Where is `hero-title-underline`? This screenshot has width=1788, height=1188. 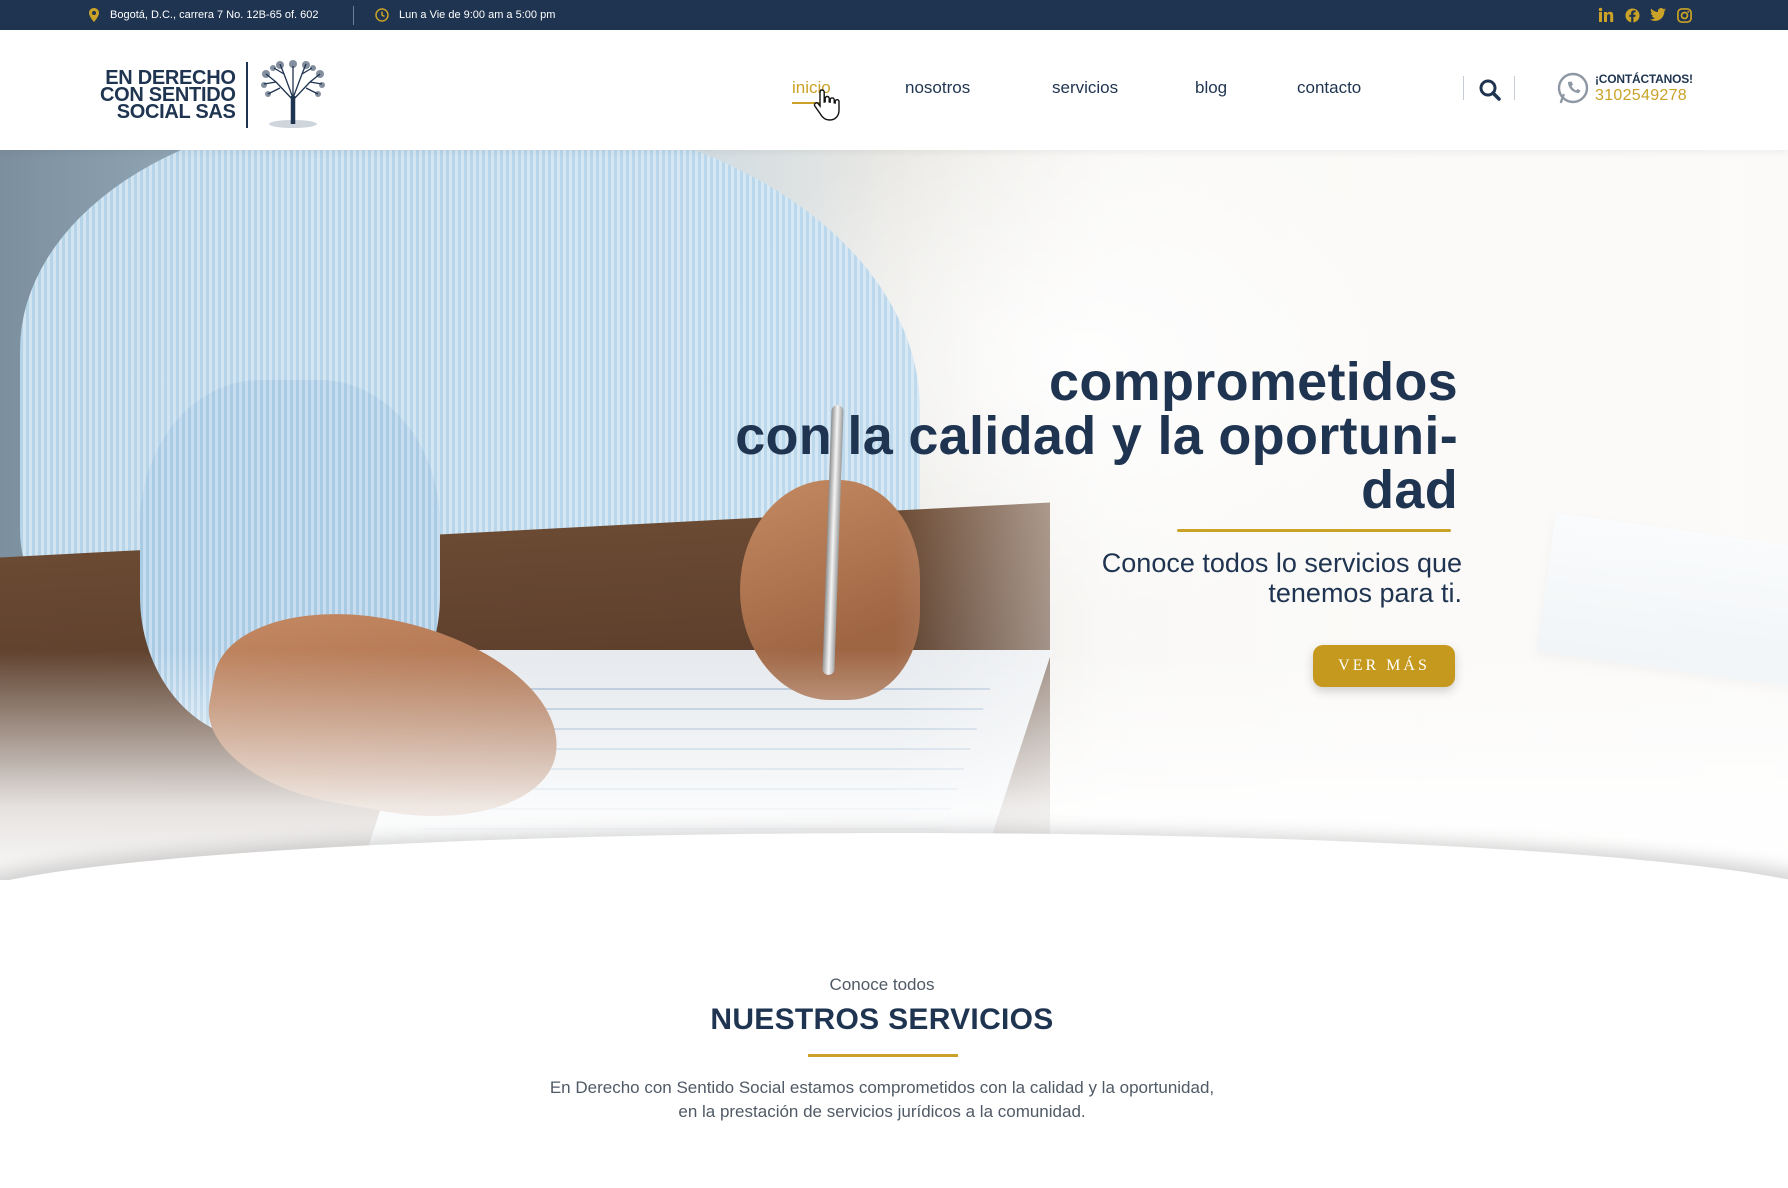
hero-title-underline is located at coordinates (1314, 530).